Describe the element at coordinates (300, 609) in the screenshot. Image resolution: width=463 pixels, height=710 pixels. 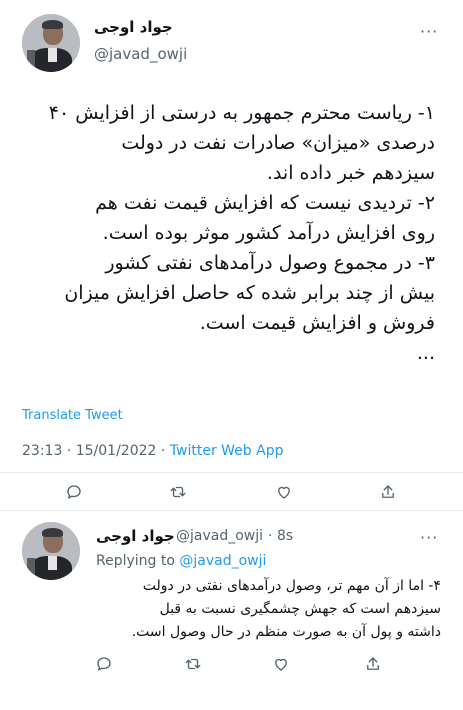
I see `reply-line: سیزدهم است که جهش چشمگیری نسبت به قبل` at that location.